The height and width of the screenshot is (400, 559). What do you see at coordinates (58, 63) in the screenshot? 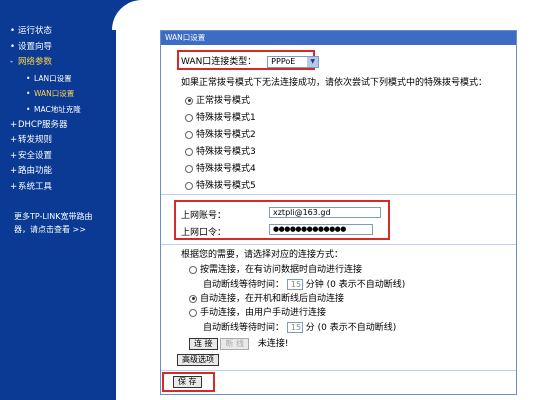
I see `sidebar-item-network: - 网络参数` at bounding box center [58, 63].